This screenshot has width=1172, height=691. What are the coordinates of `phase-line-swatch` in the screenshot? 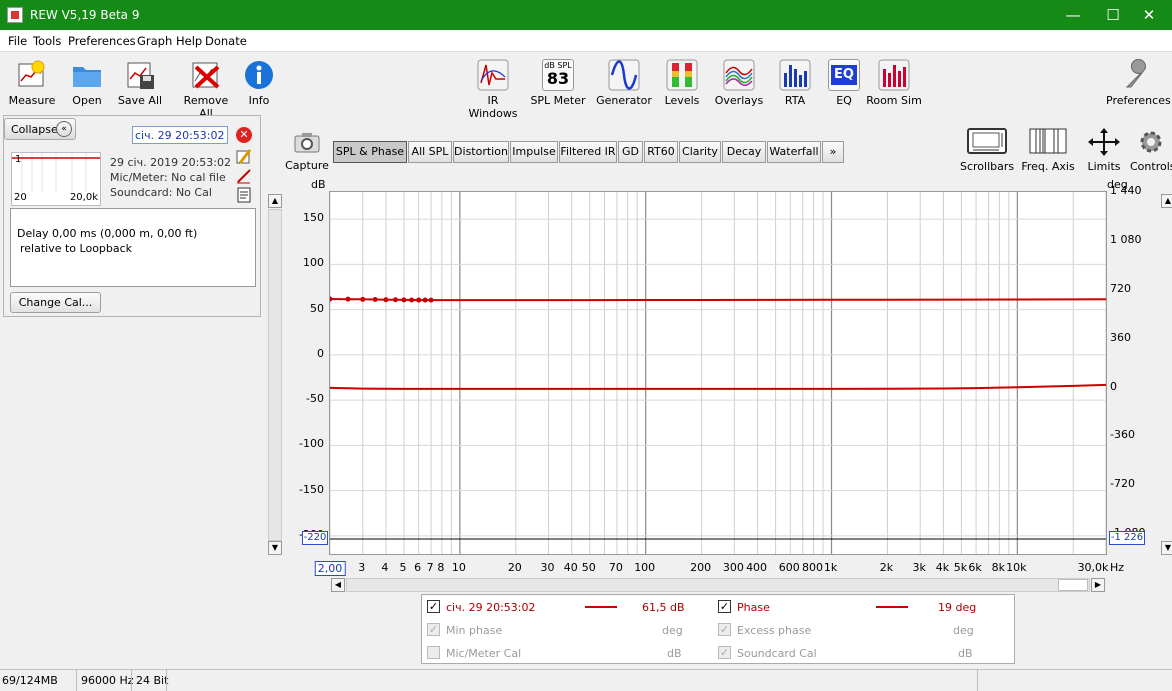 It's located at (892, 607).